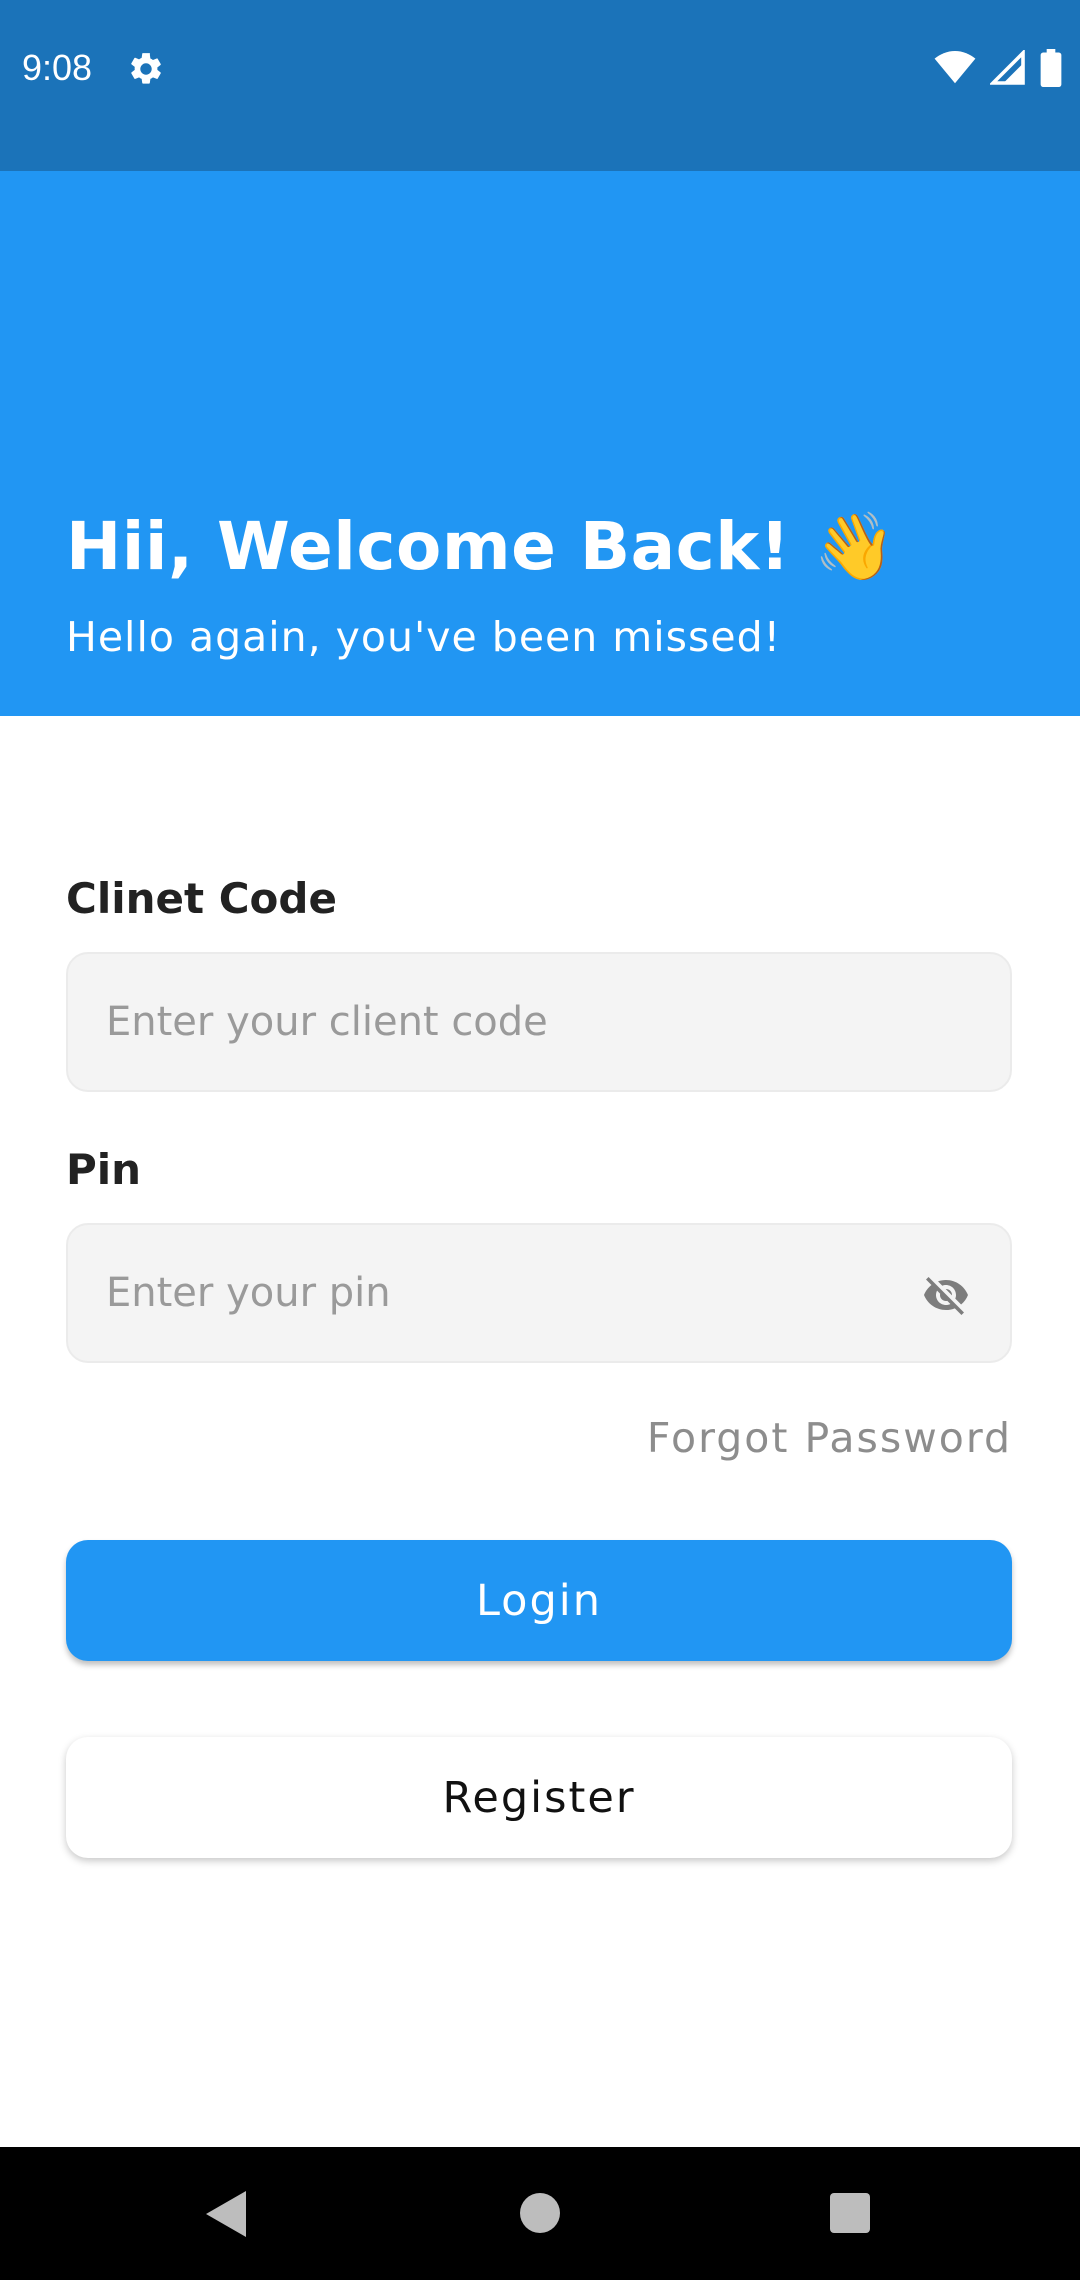 The height and width of the screenshot is (2280, 1080). What do you see at coordinates (1051, 68) in the screenshot?
I see `battery-icon` at bounding box center [1051, 68].